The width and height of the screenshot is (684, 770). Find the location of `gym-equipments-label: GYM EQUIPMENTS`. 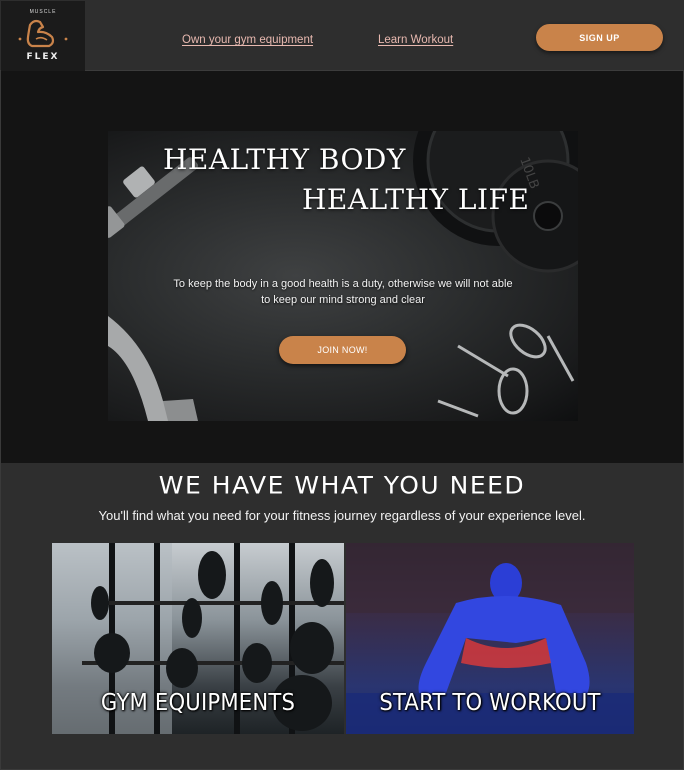

gym-equipments-label: GYM EQUIPMENTS is located at coordinates (198, 703).